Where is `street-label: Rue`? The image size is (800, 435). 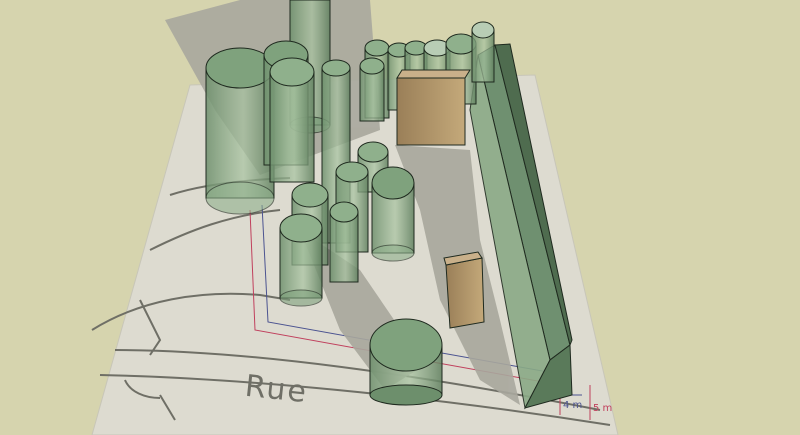 street-label: Rue is located at coordinates (276, 389).